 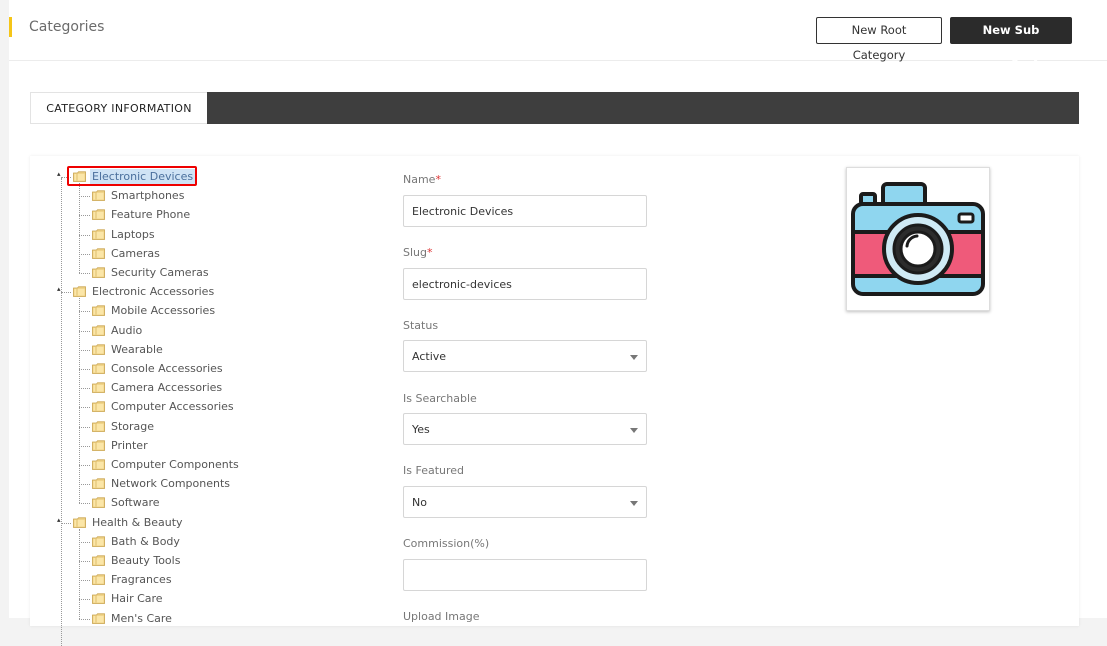 I want to click on tree-node-label: Network Components, so click(x=171, y=484).